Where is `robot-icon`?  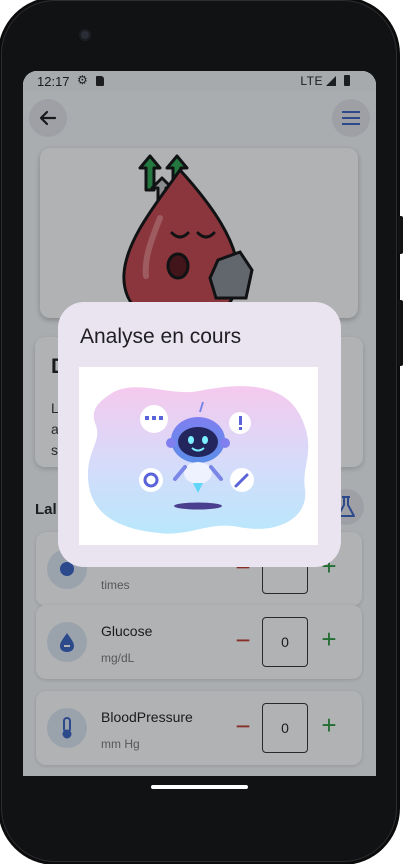
robot-icon is located at coordinates (198, 460).